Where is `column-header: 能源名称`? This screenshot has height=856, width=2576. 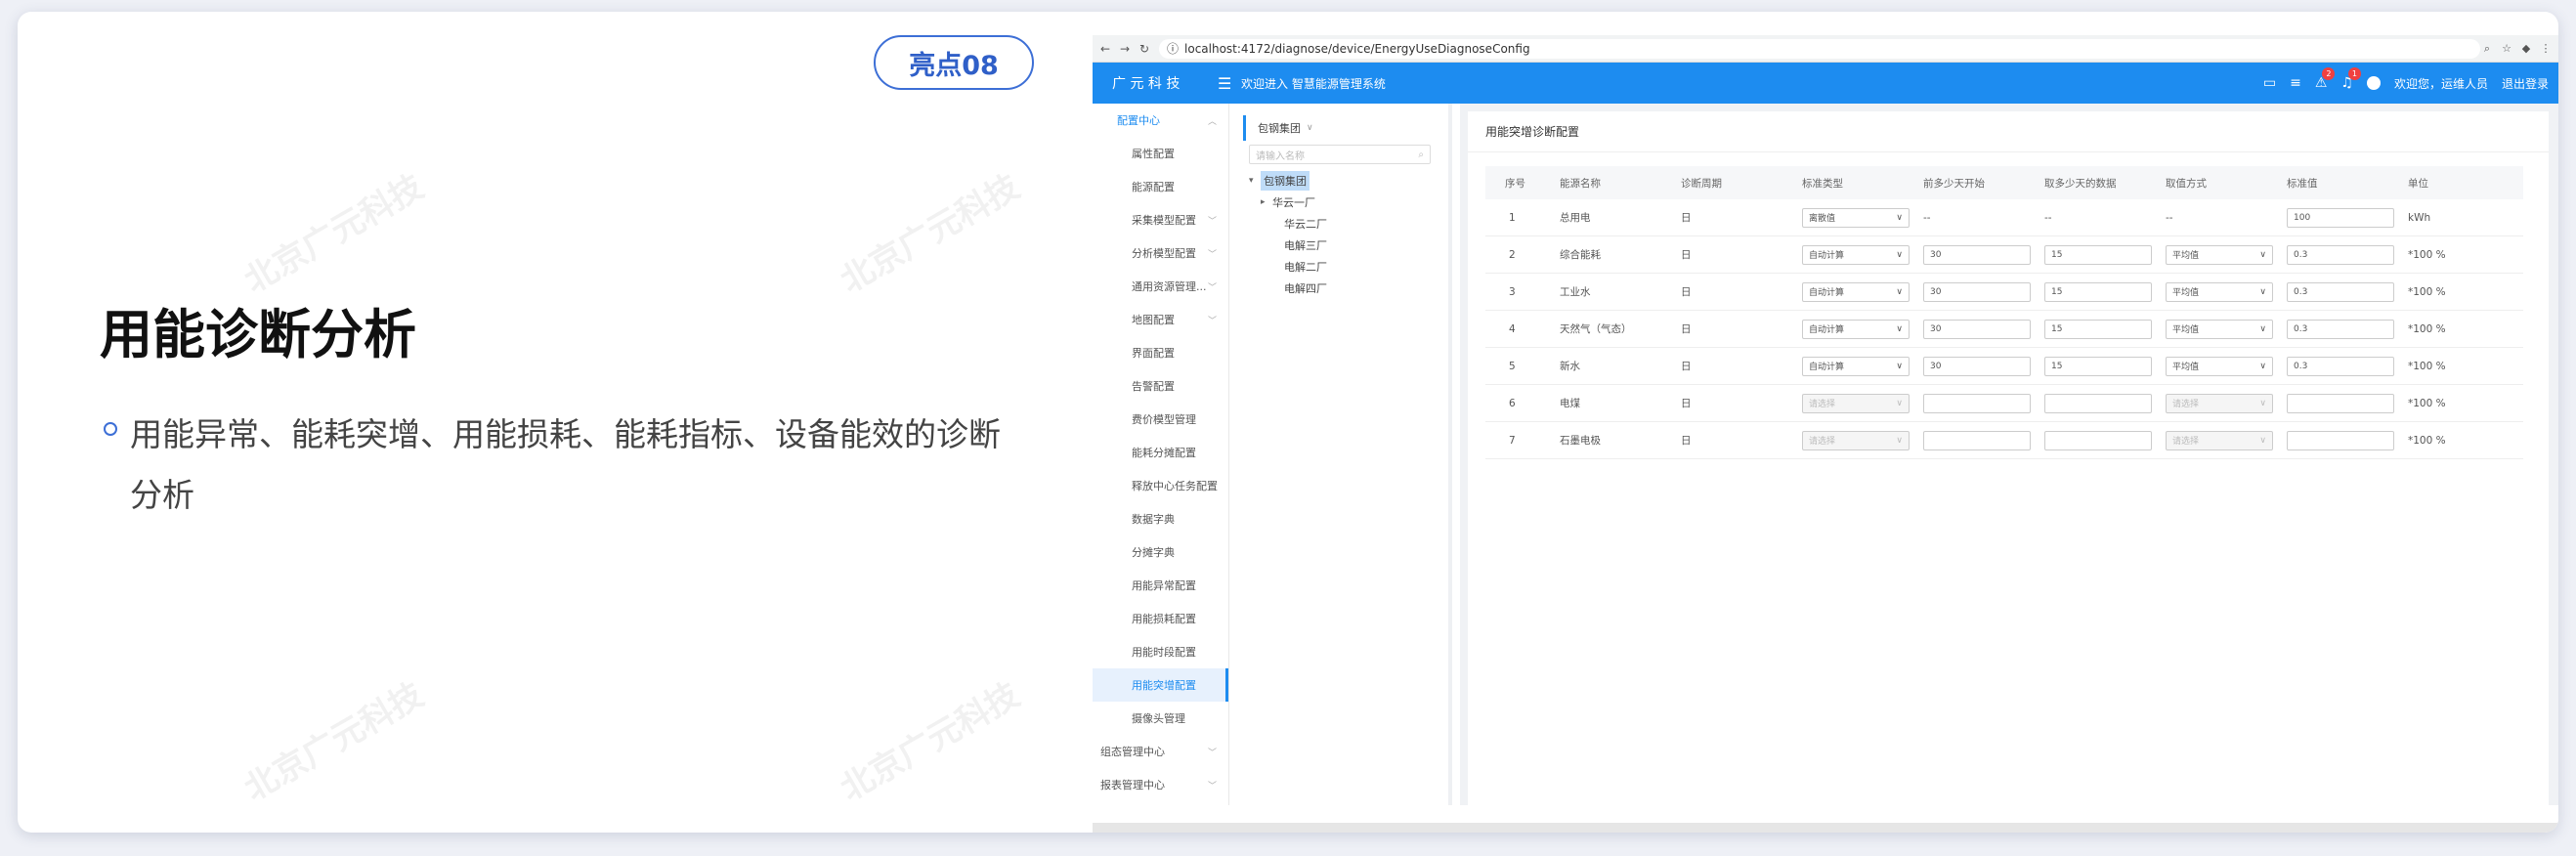 column-header: 能源名称 is located at coordinates (1581, 183).